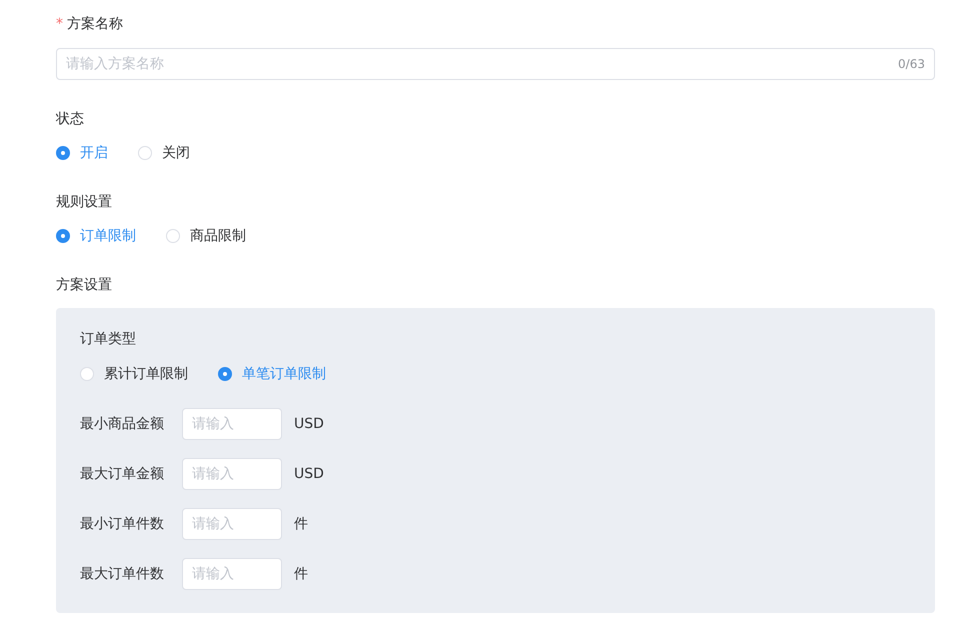  Describe the element at coordinates (108, 339) in the screenshot. I see `section-label: 订单类型` at that location.